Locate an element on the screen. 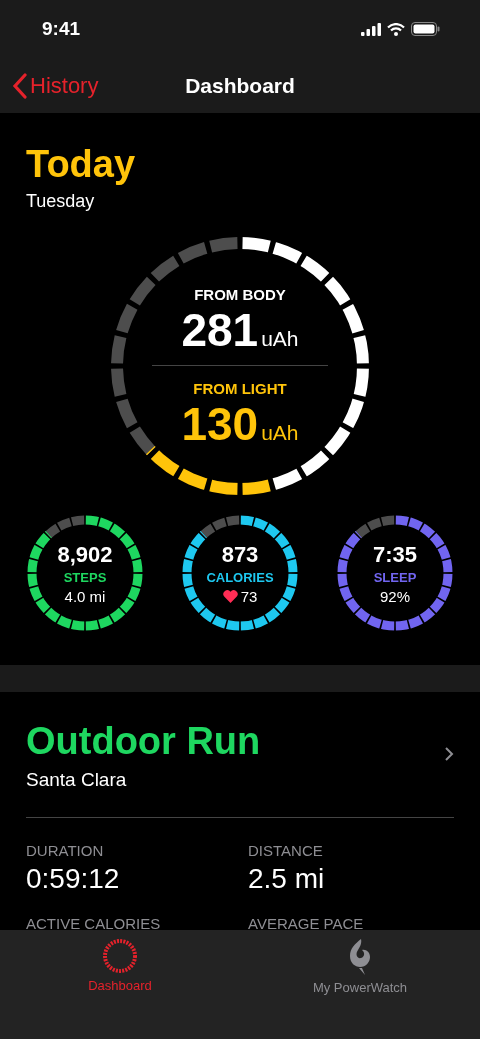 Image resolution: width=480 pixels, height=1039 pixels. metric-label: STEPS is located at coordinates (85, 577).